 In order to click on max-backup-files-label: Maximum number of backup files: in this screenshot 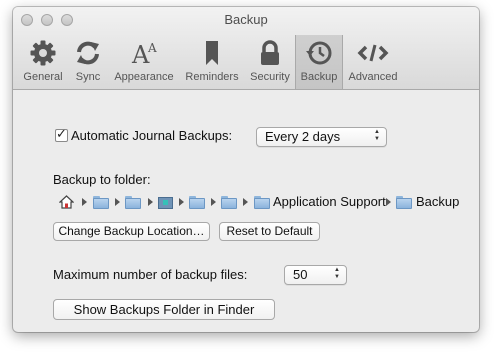, I will do `click(150, 274)`.